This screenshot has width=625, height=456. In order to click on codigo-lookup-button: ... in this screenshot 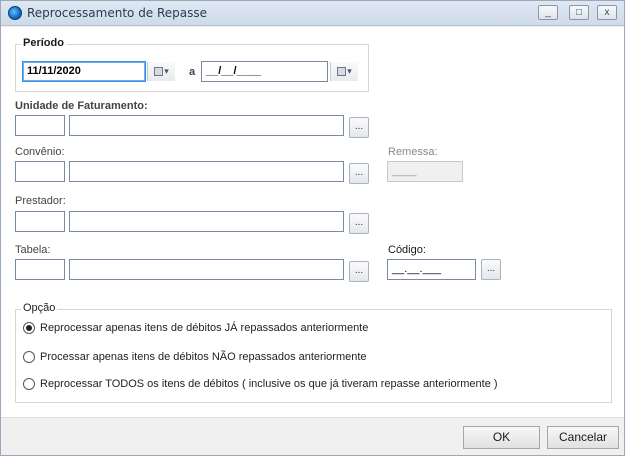, I will do `click(491, 269)`.